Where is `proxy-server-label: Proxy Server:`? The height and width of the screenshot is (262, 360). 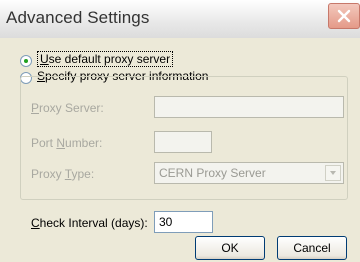 proxy-server-label: Proxy Server: is located at coordinates (67, 108).